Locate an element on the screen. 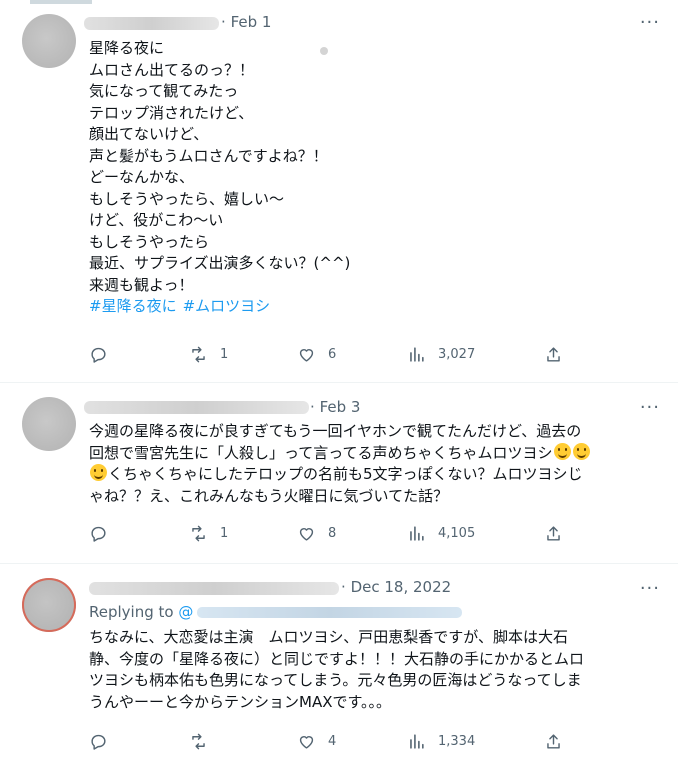  views-button: 4,105 is located at coordinates (441, 533).